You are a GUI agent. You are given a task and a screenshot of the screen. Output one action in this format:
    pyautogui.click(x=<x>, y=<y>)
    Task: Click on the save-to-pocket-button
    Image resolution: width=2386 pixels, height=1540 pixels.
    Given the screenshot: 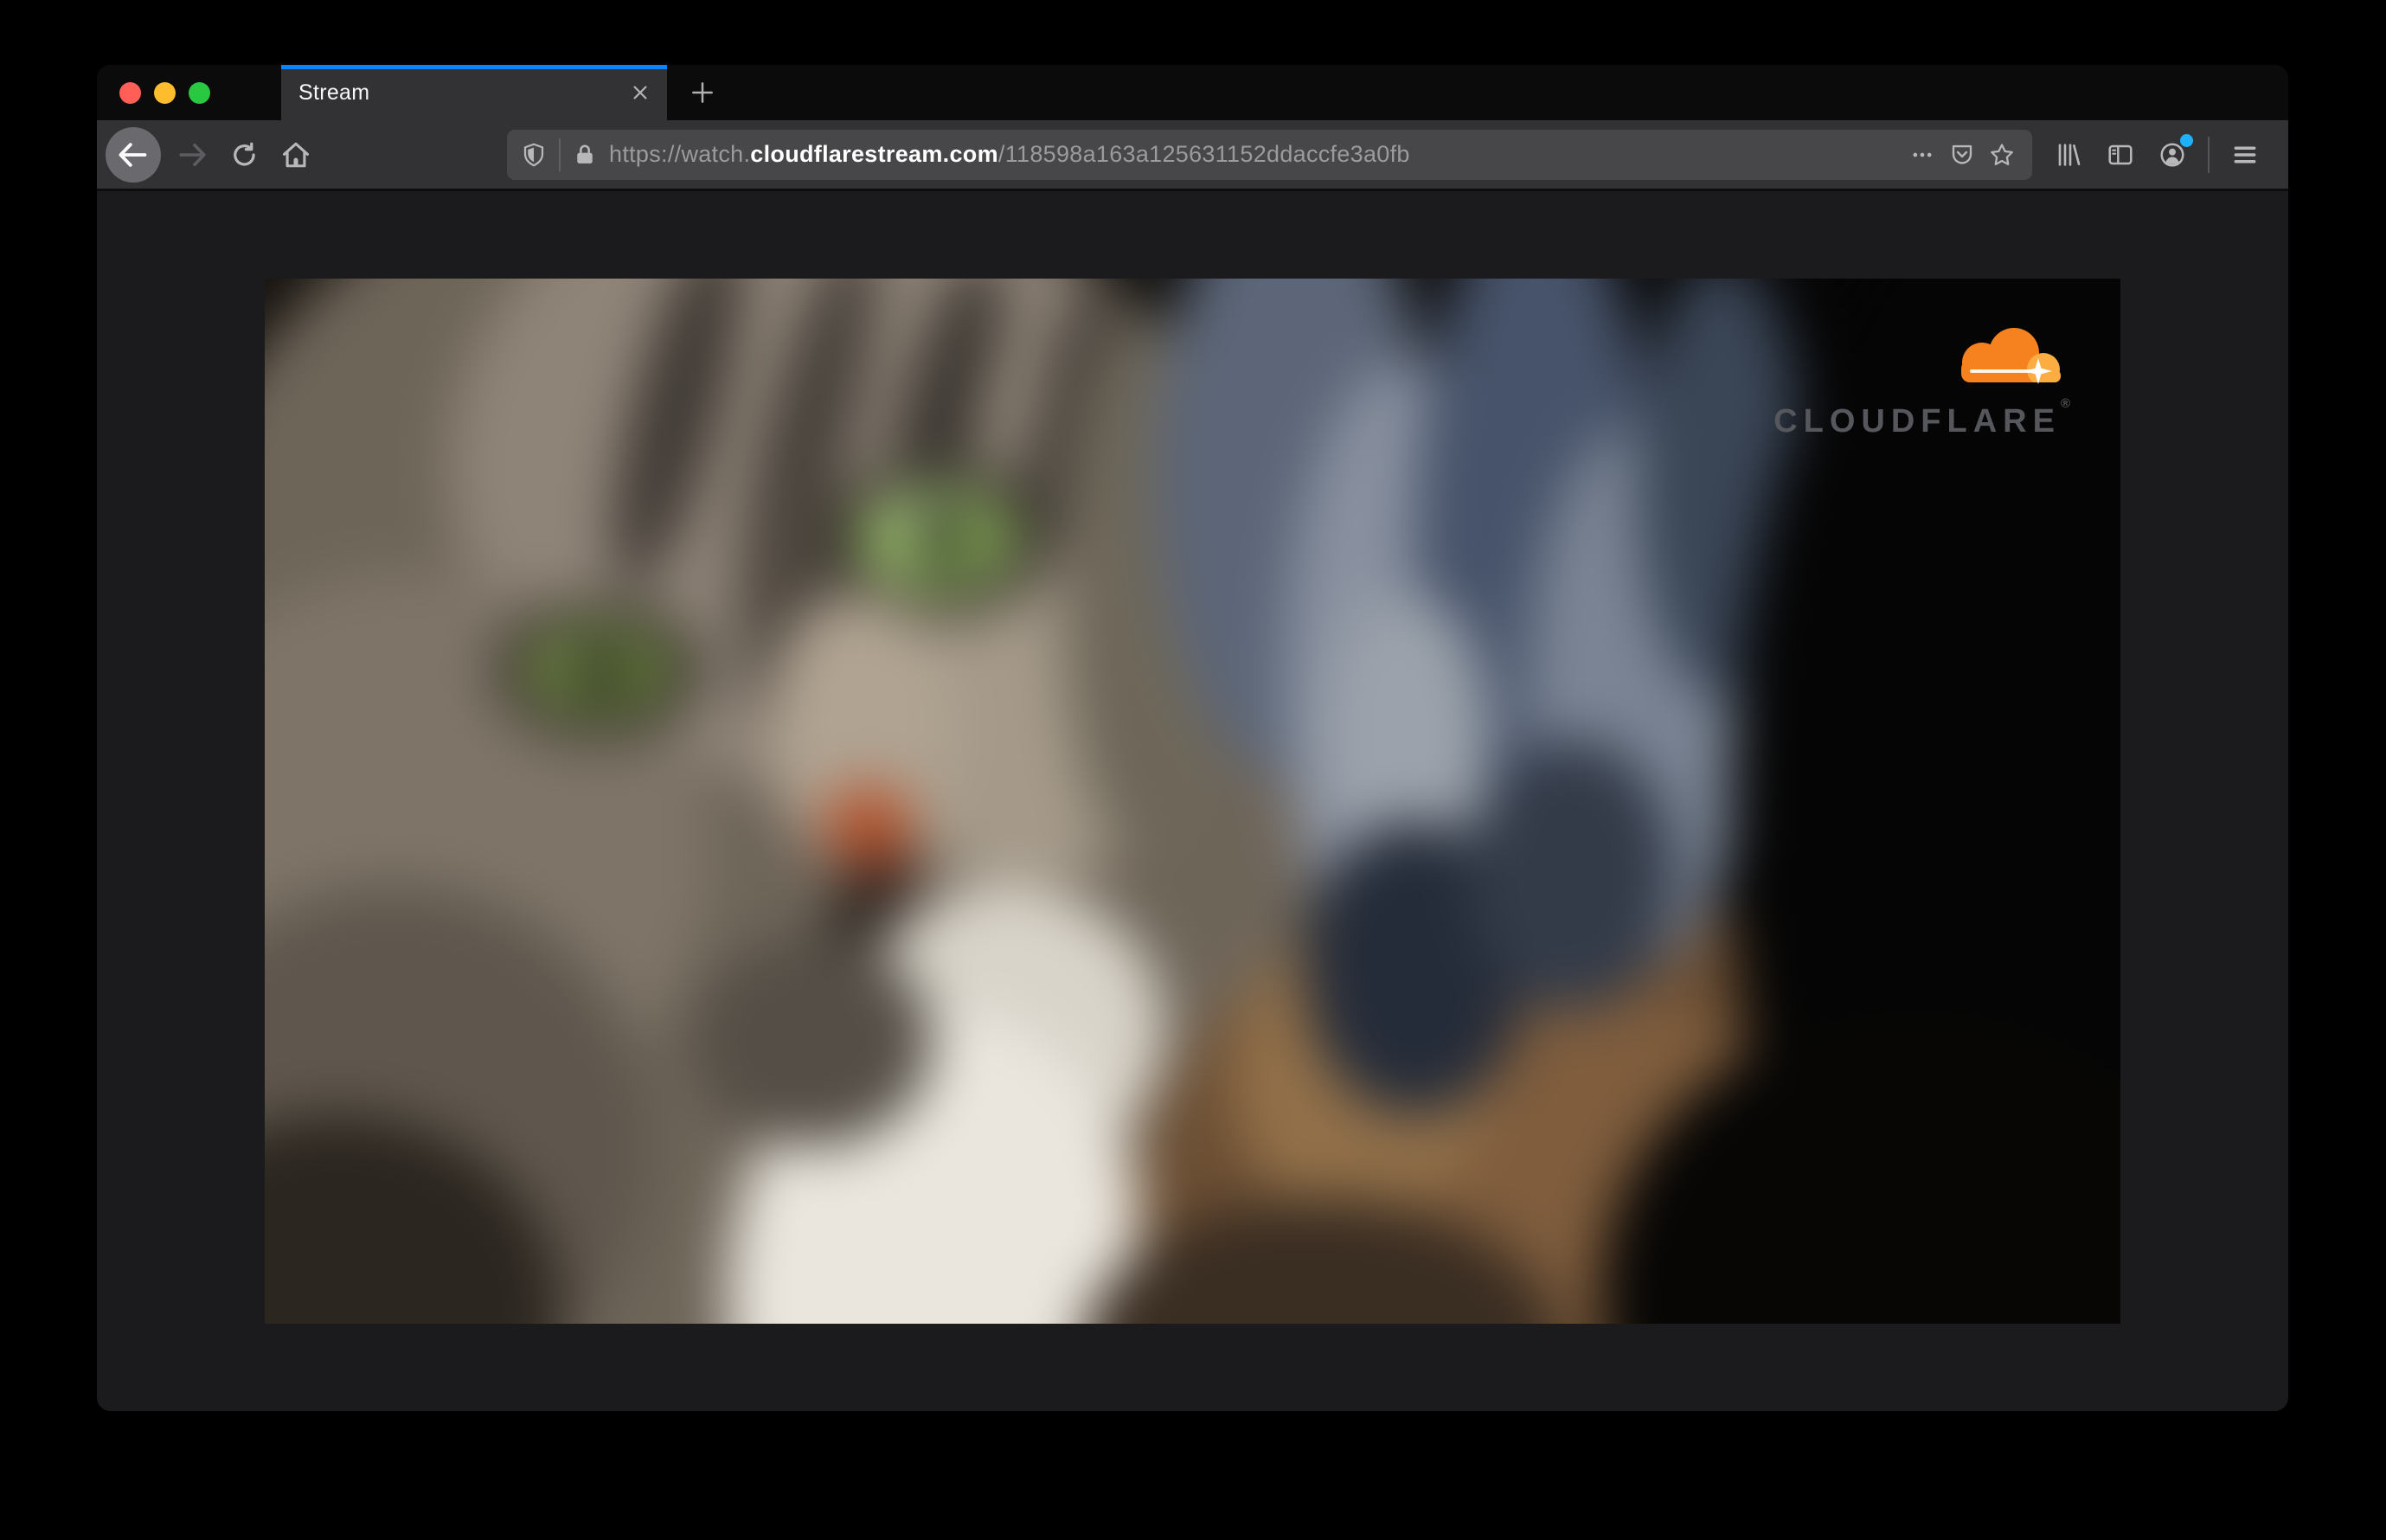 What is the action you would take?
    pyautogui.click(x=1962, y=155)
    